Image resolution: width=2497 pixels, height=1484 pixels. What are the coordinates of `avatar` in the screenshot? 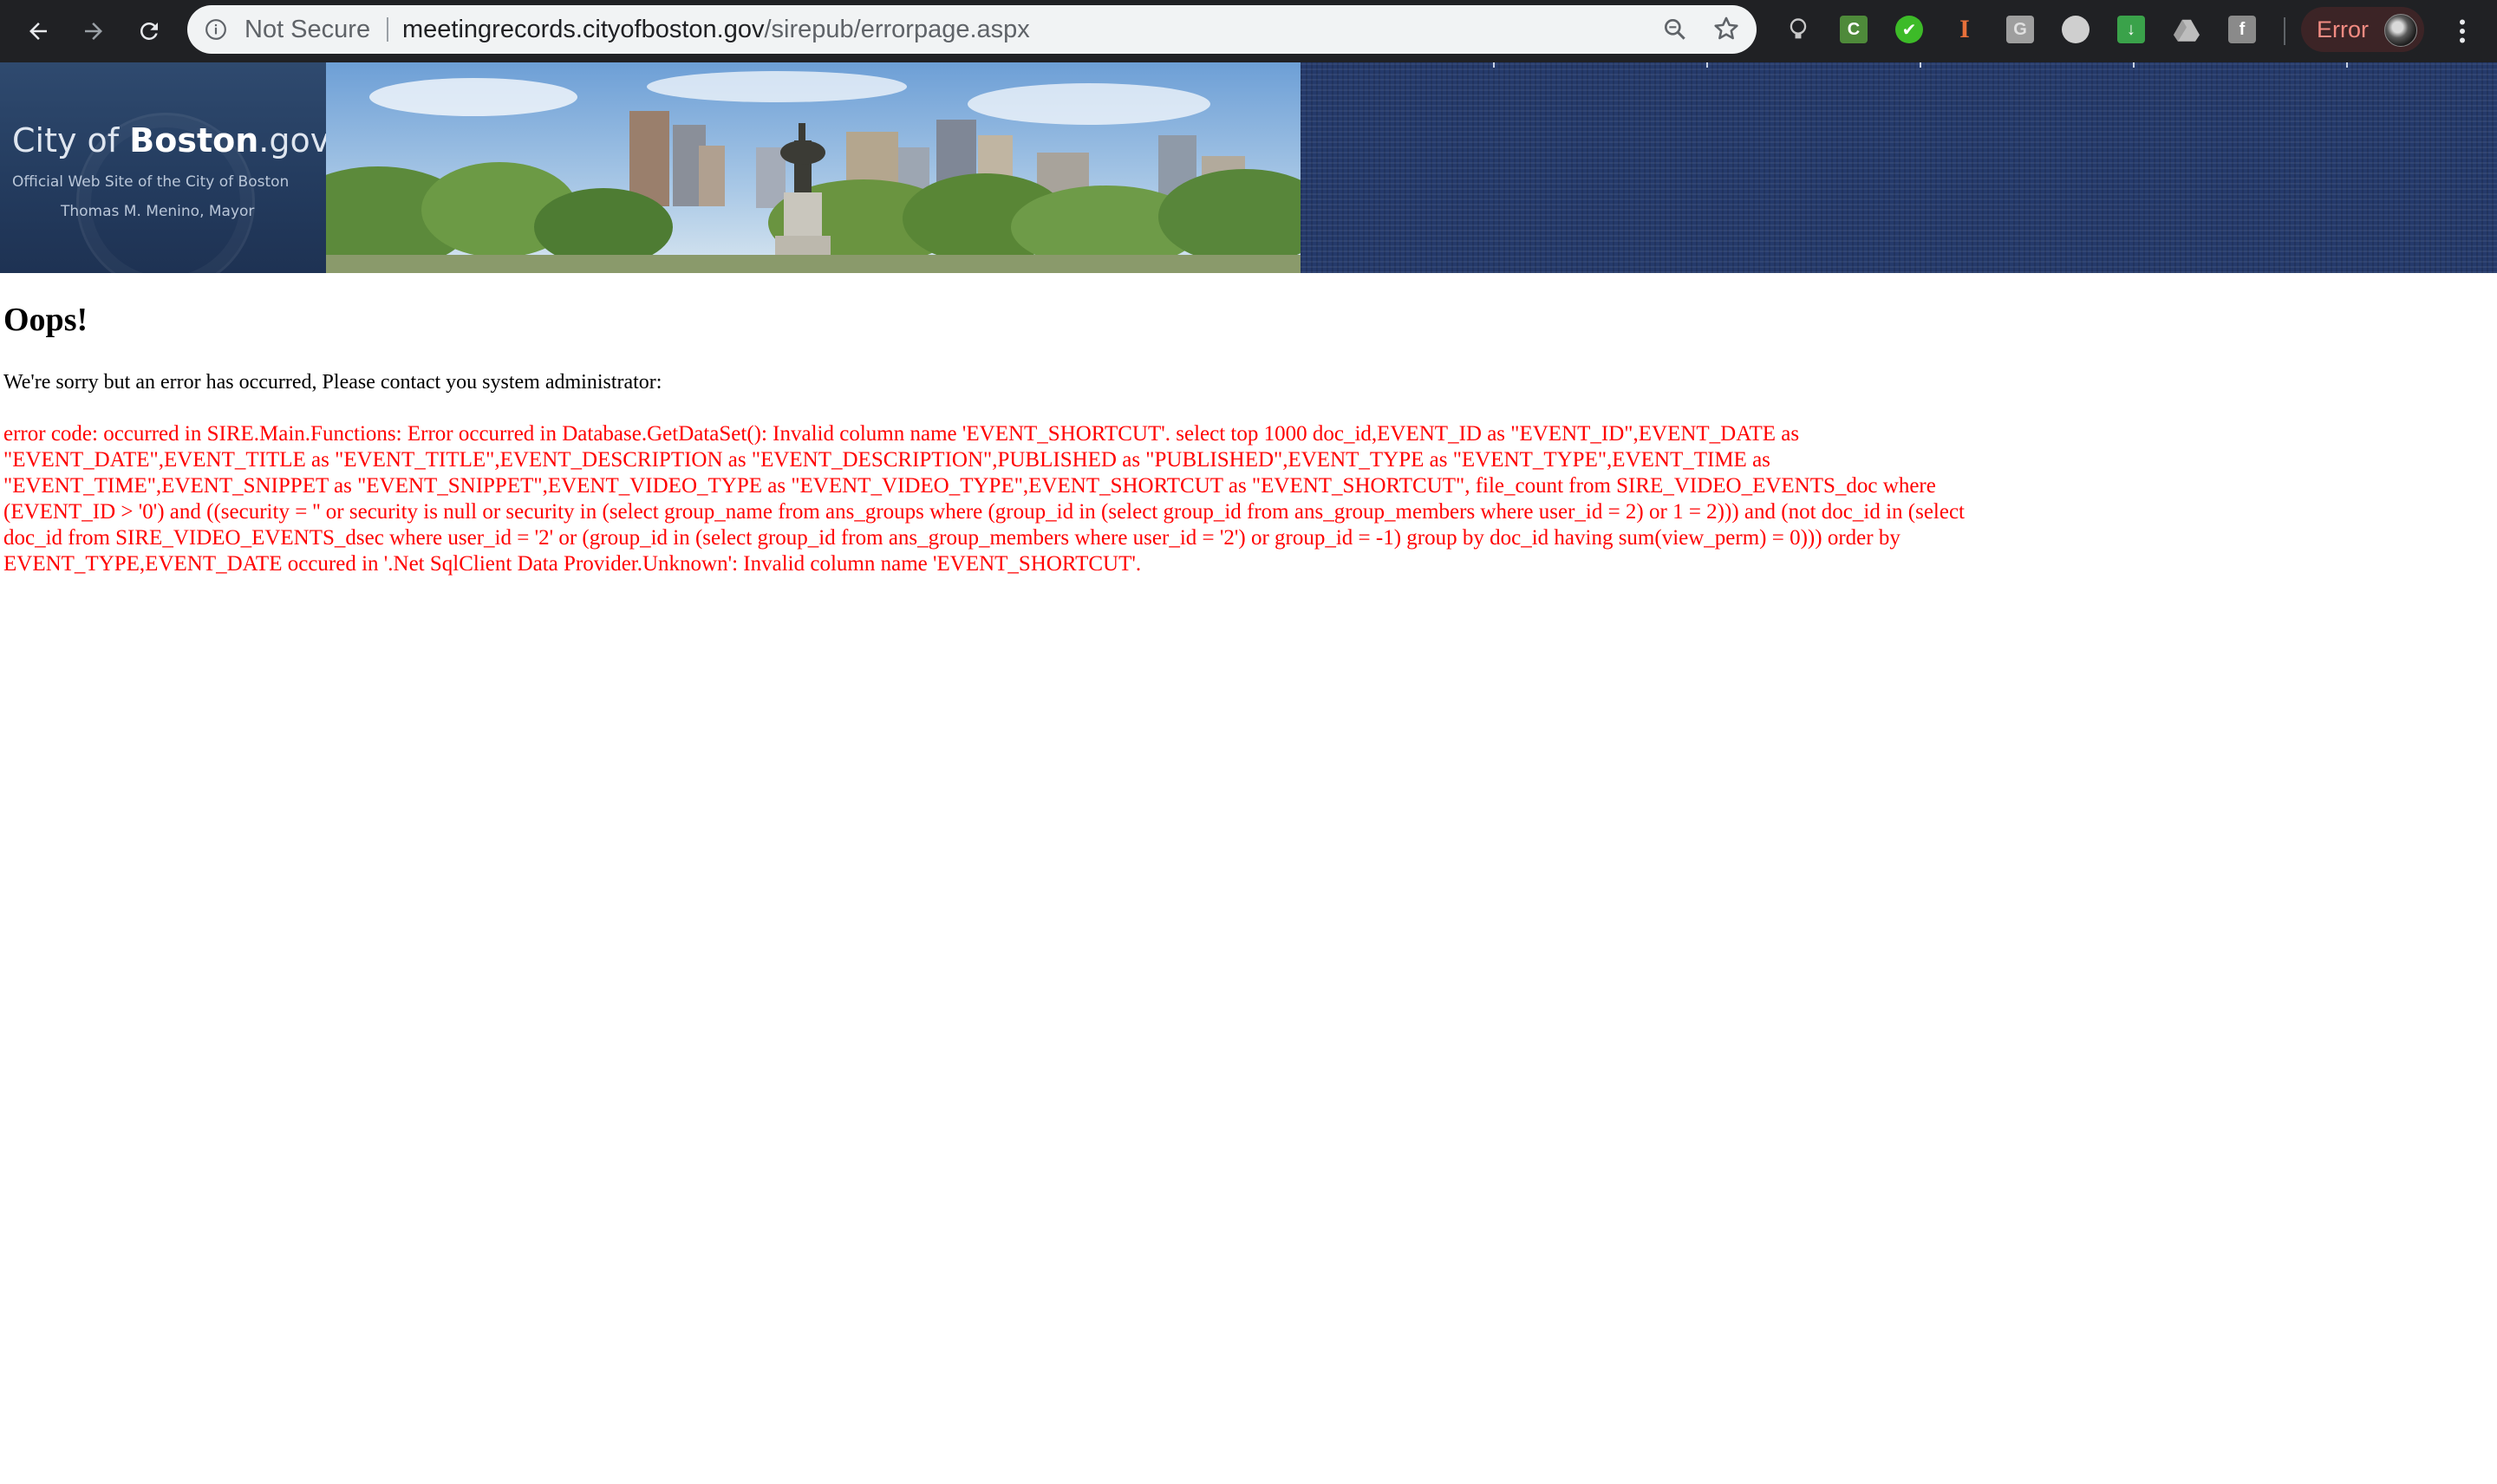 It's located at (2400, 30).